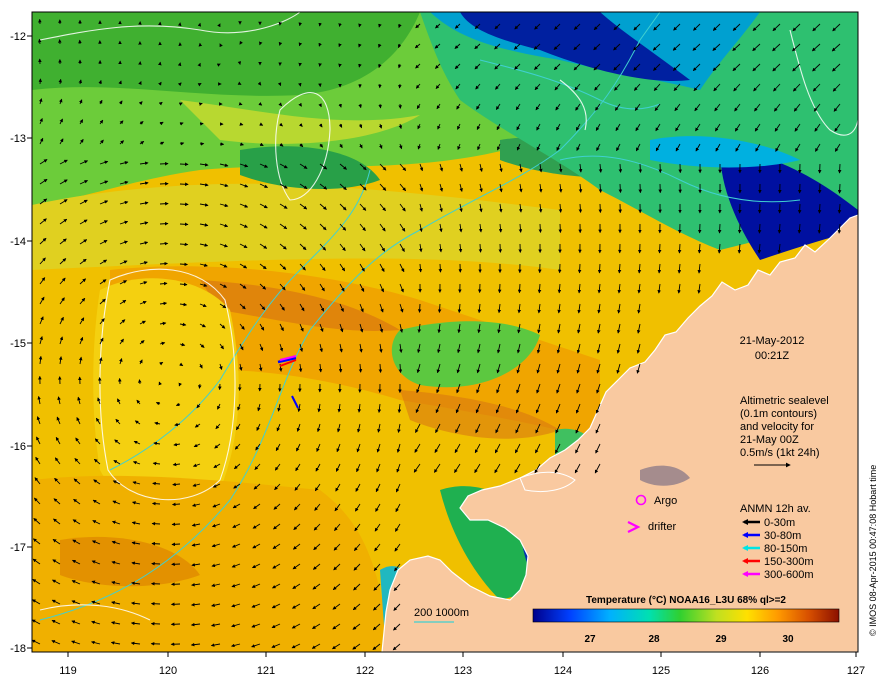 This screenshot has width=880, height=680. What do you see at coordinates (18, 242) in the screenshot?
I see `y-tick-label: -14` at bounding box center [18, 242].